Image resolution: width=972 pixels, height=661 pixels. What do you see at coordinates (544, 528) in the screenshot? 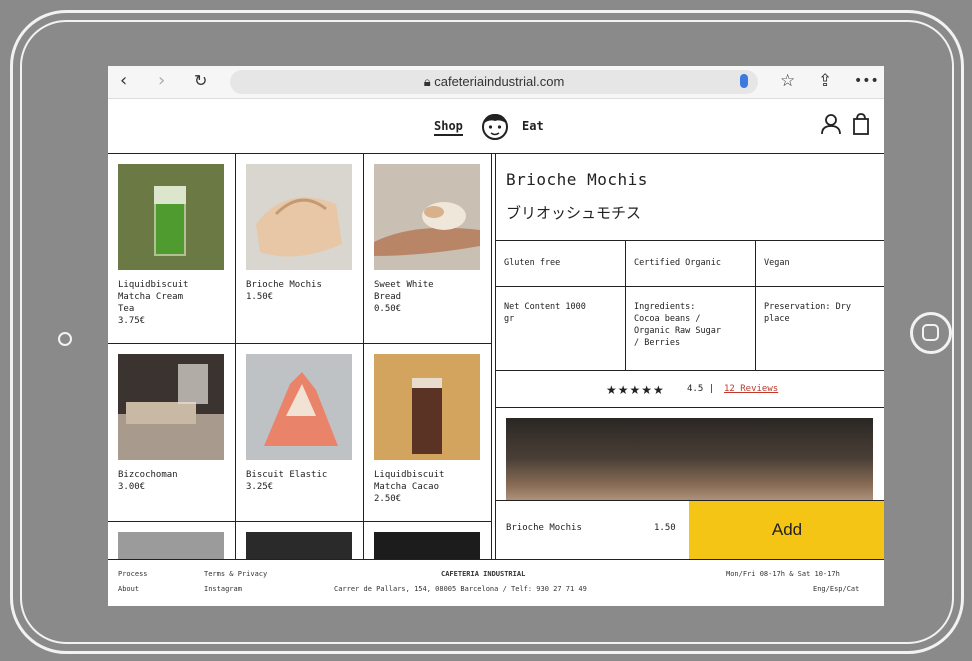
I see `buy-product-name: Brioche Mochis` at bounding box center [544, 528].